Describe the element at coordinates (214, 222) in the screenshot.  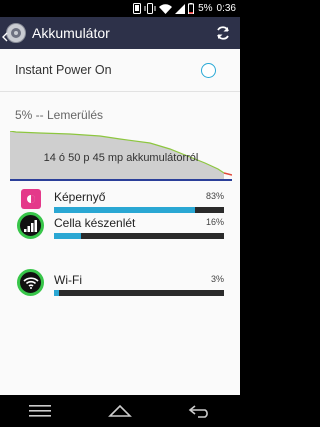
I see `usage-percent: 16%` at that location.